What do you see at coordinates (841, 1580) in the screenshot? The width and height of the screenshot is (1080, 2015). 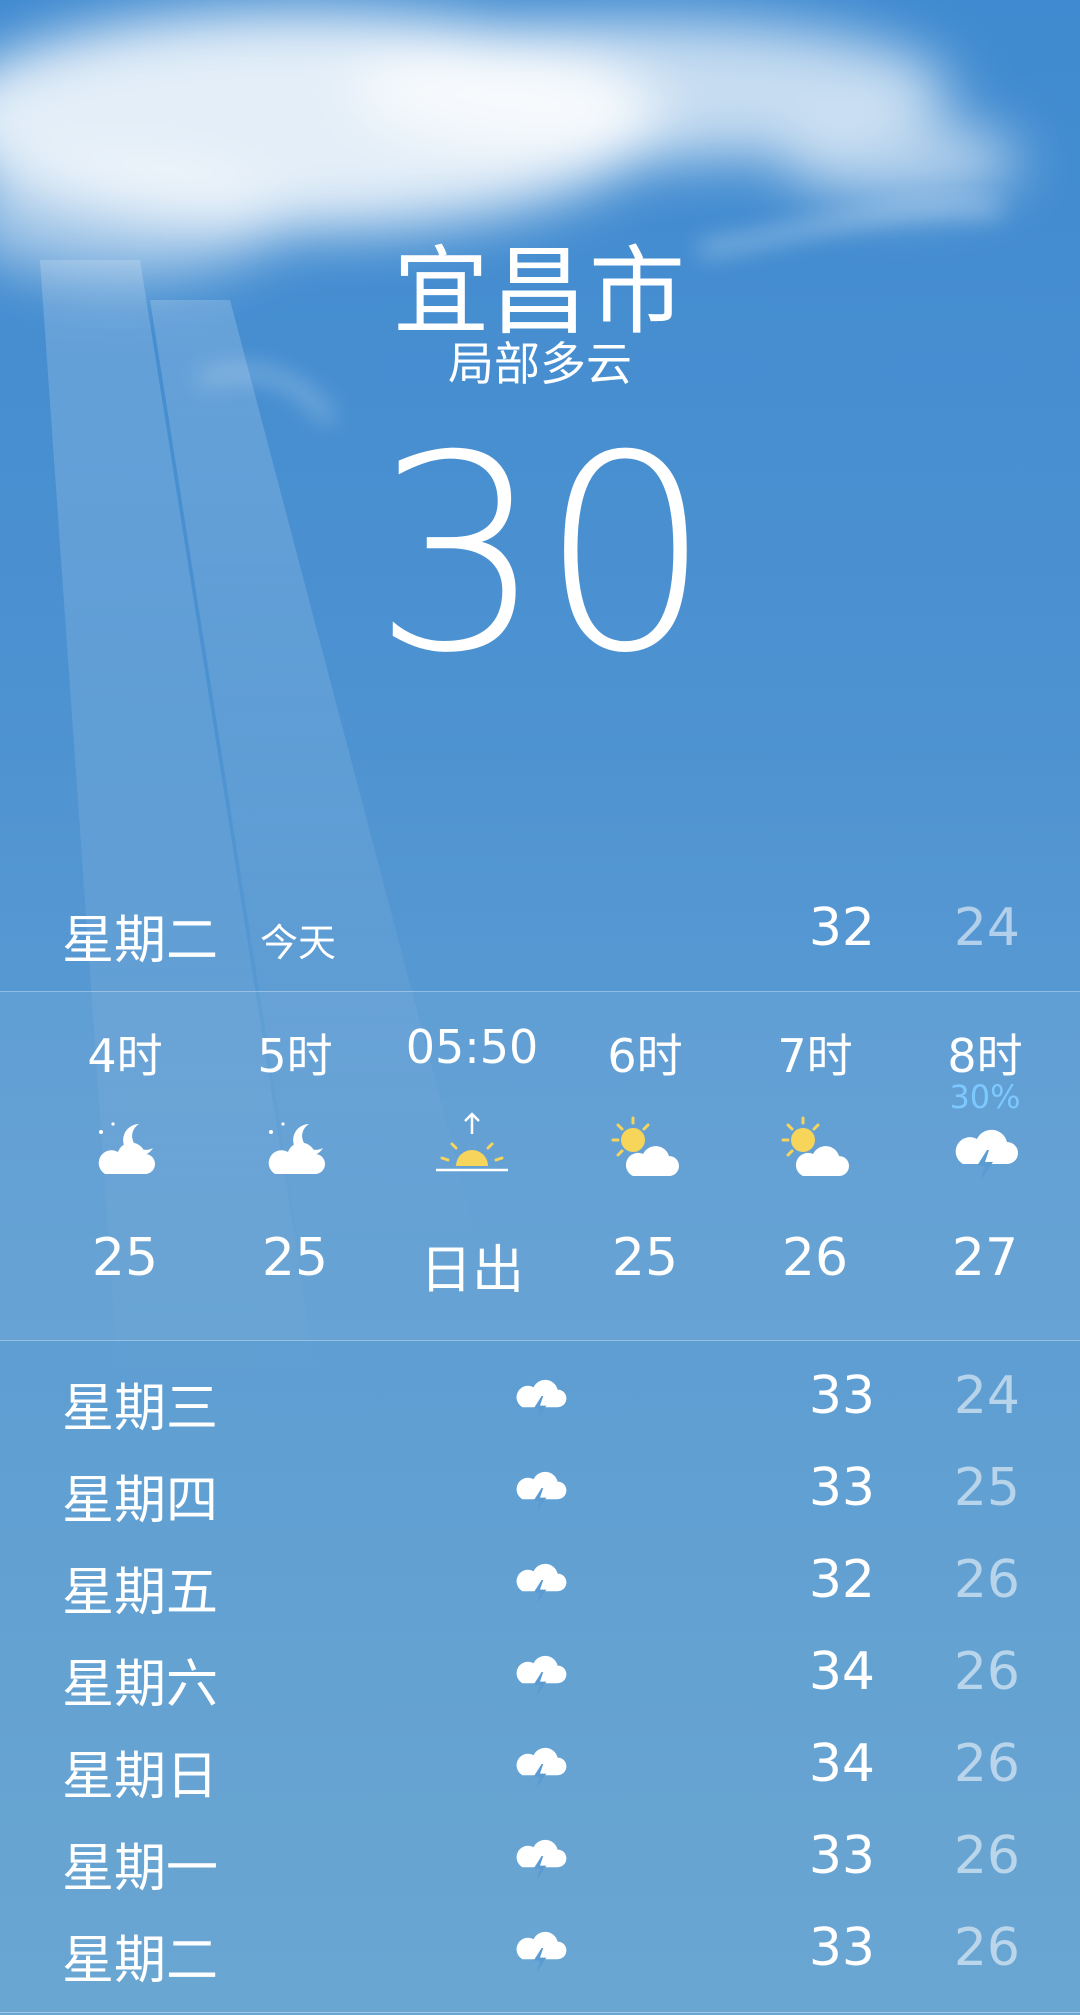 I see `day-high: 32` at bounding box center [841, 1580].